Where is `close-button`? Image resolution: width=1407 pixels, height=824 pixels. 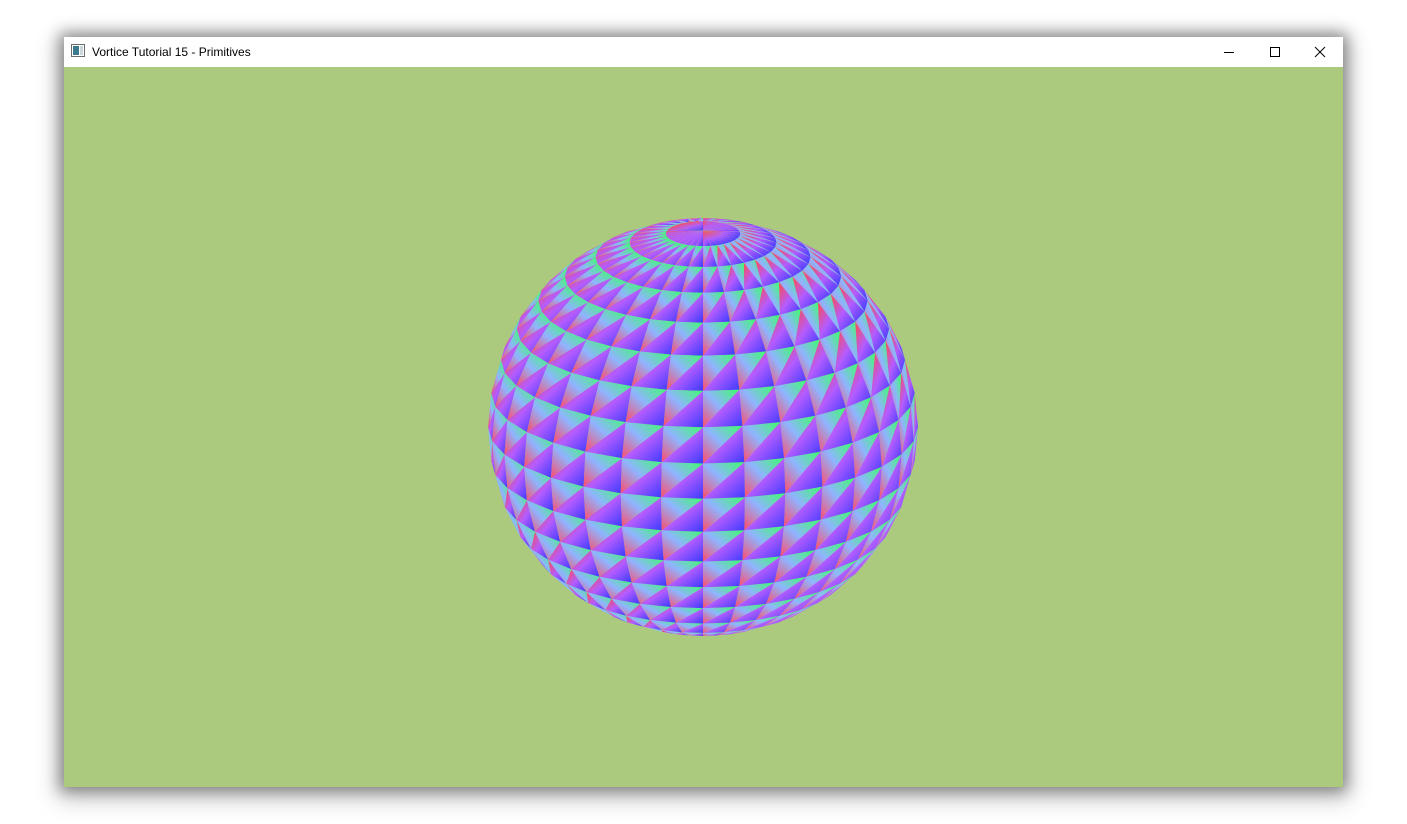
close-button is located at coordinates (1320, 52).